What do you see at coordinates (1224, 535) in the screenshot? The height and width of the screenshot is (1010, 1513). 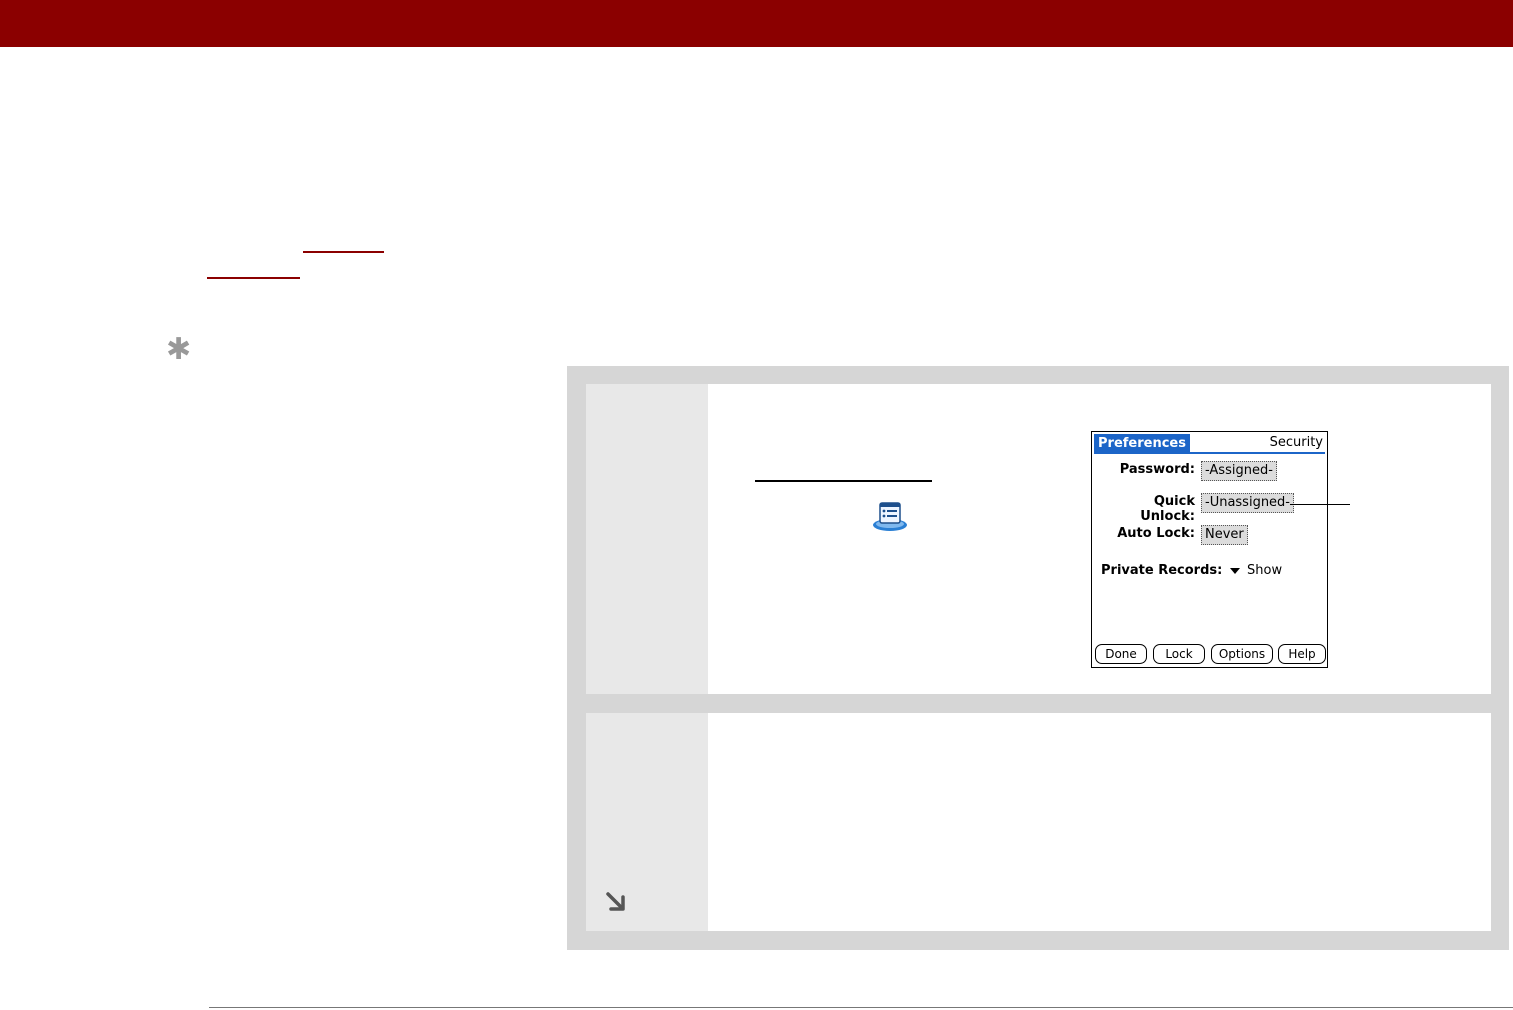 I see `auto-lock-selector: Never` at bounding box center [1224, 535].